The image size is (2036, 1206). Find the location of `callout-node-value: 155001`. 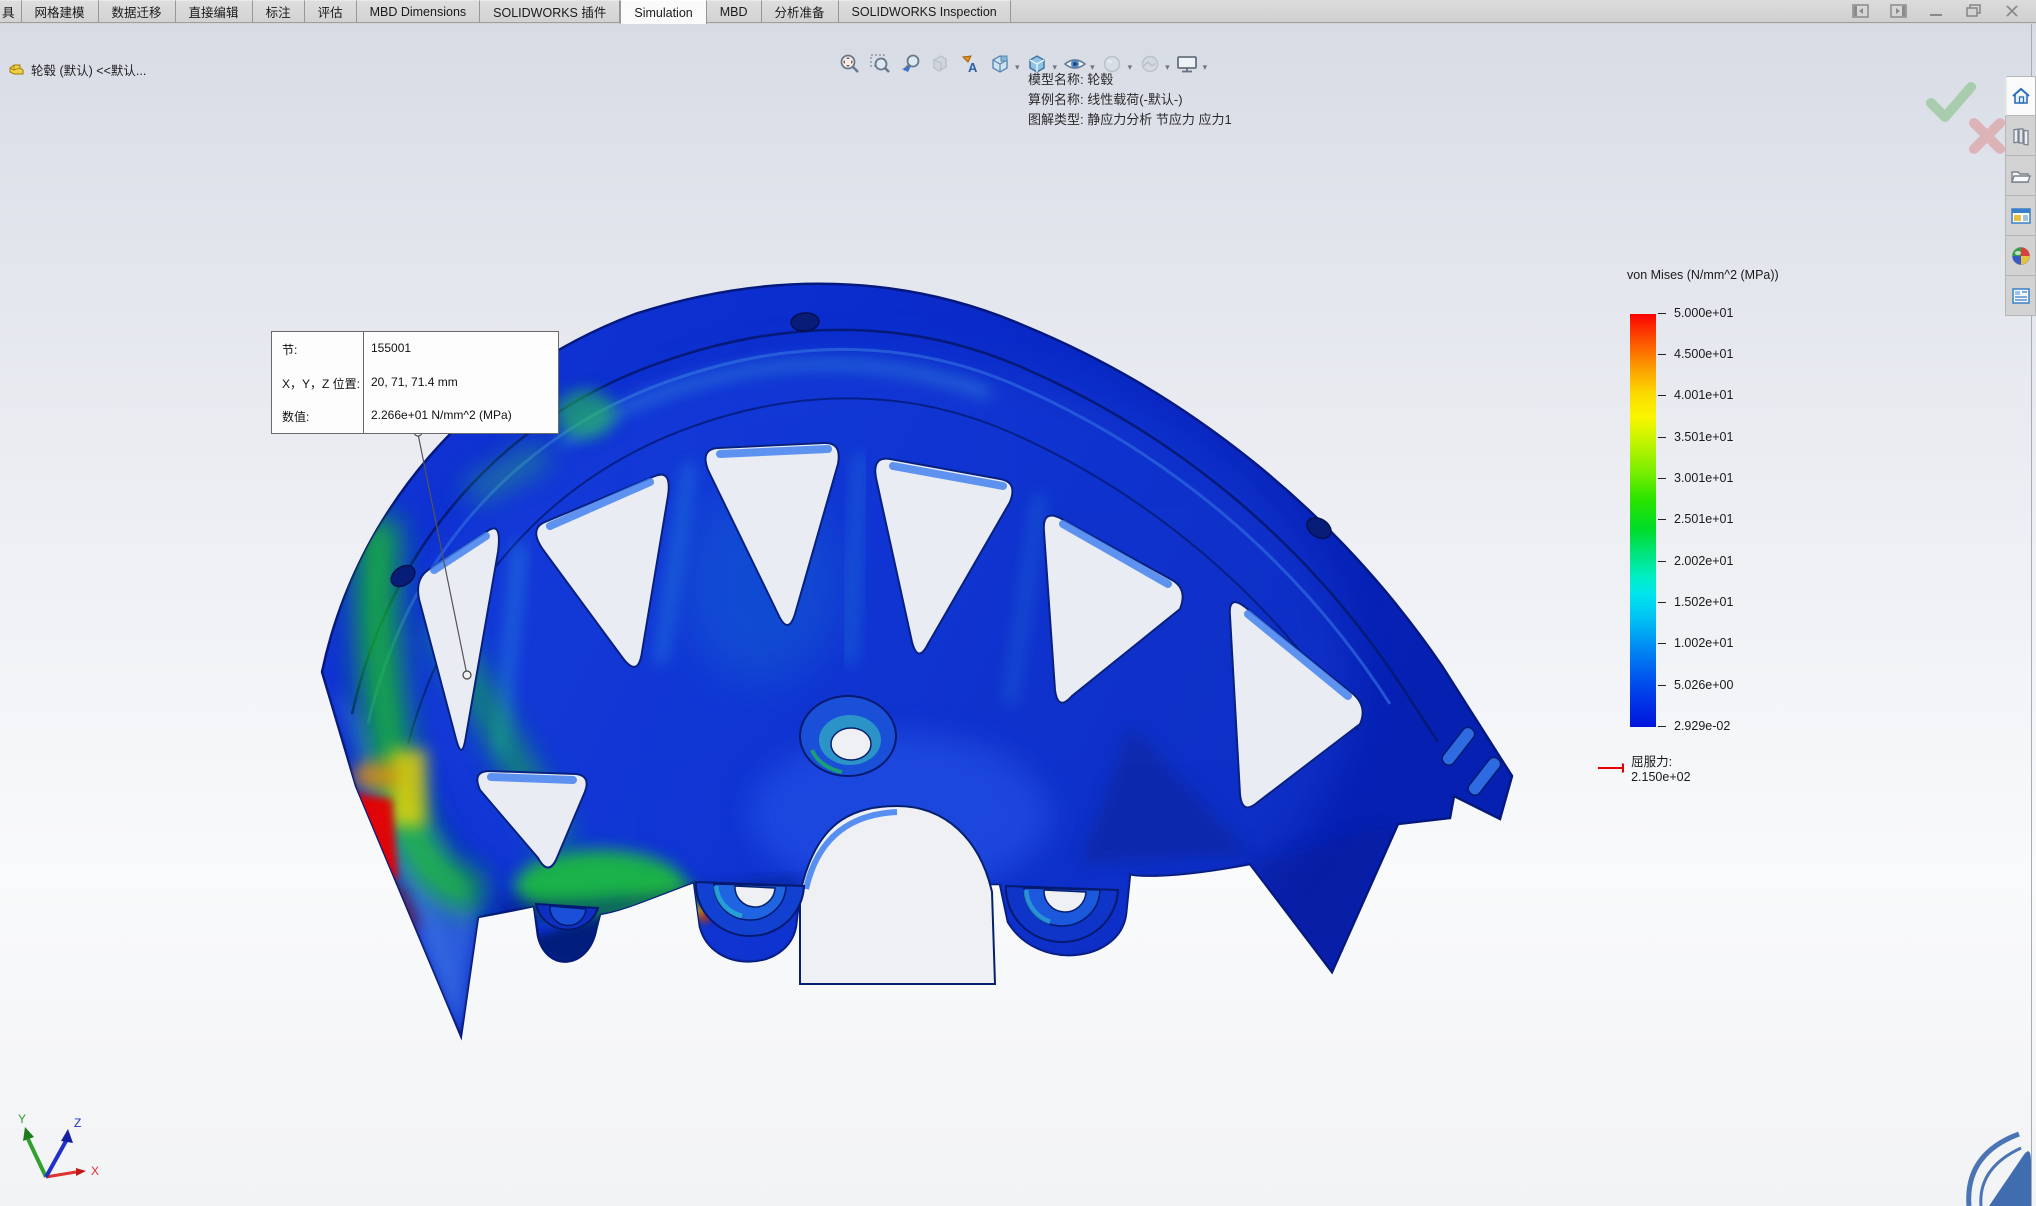

callout-node-value: 155001 is located at coordinates (460, 349).